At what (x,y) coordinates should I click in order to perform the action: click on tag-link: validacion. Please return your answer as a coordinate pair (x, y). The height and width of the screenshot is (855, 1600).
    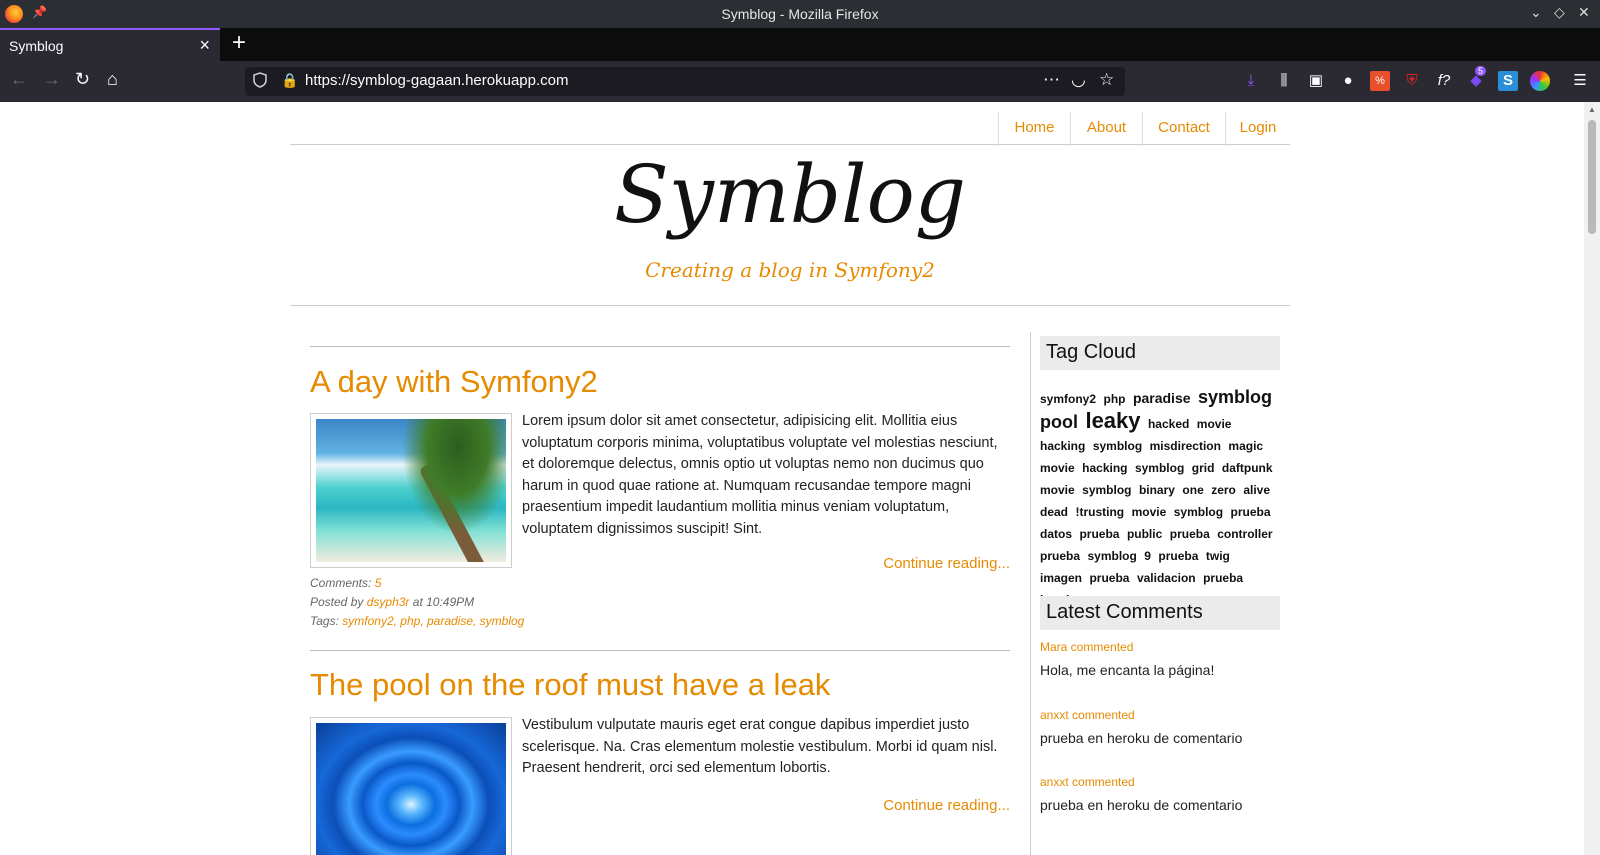
    Looking at the image, I should click on (1166, 578).